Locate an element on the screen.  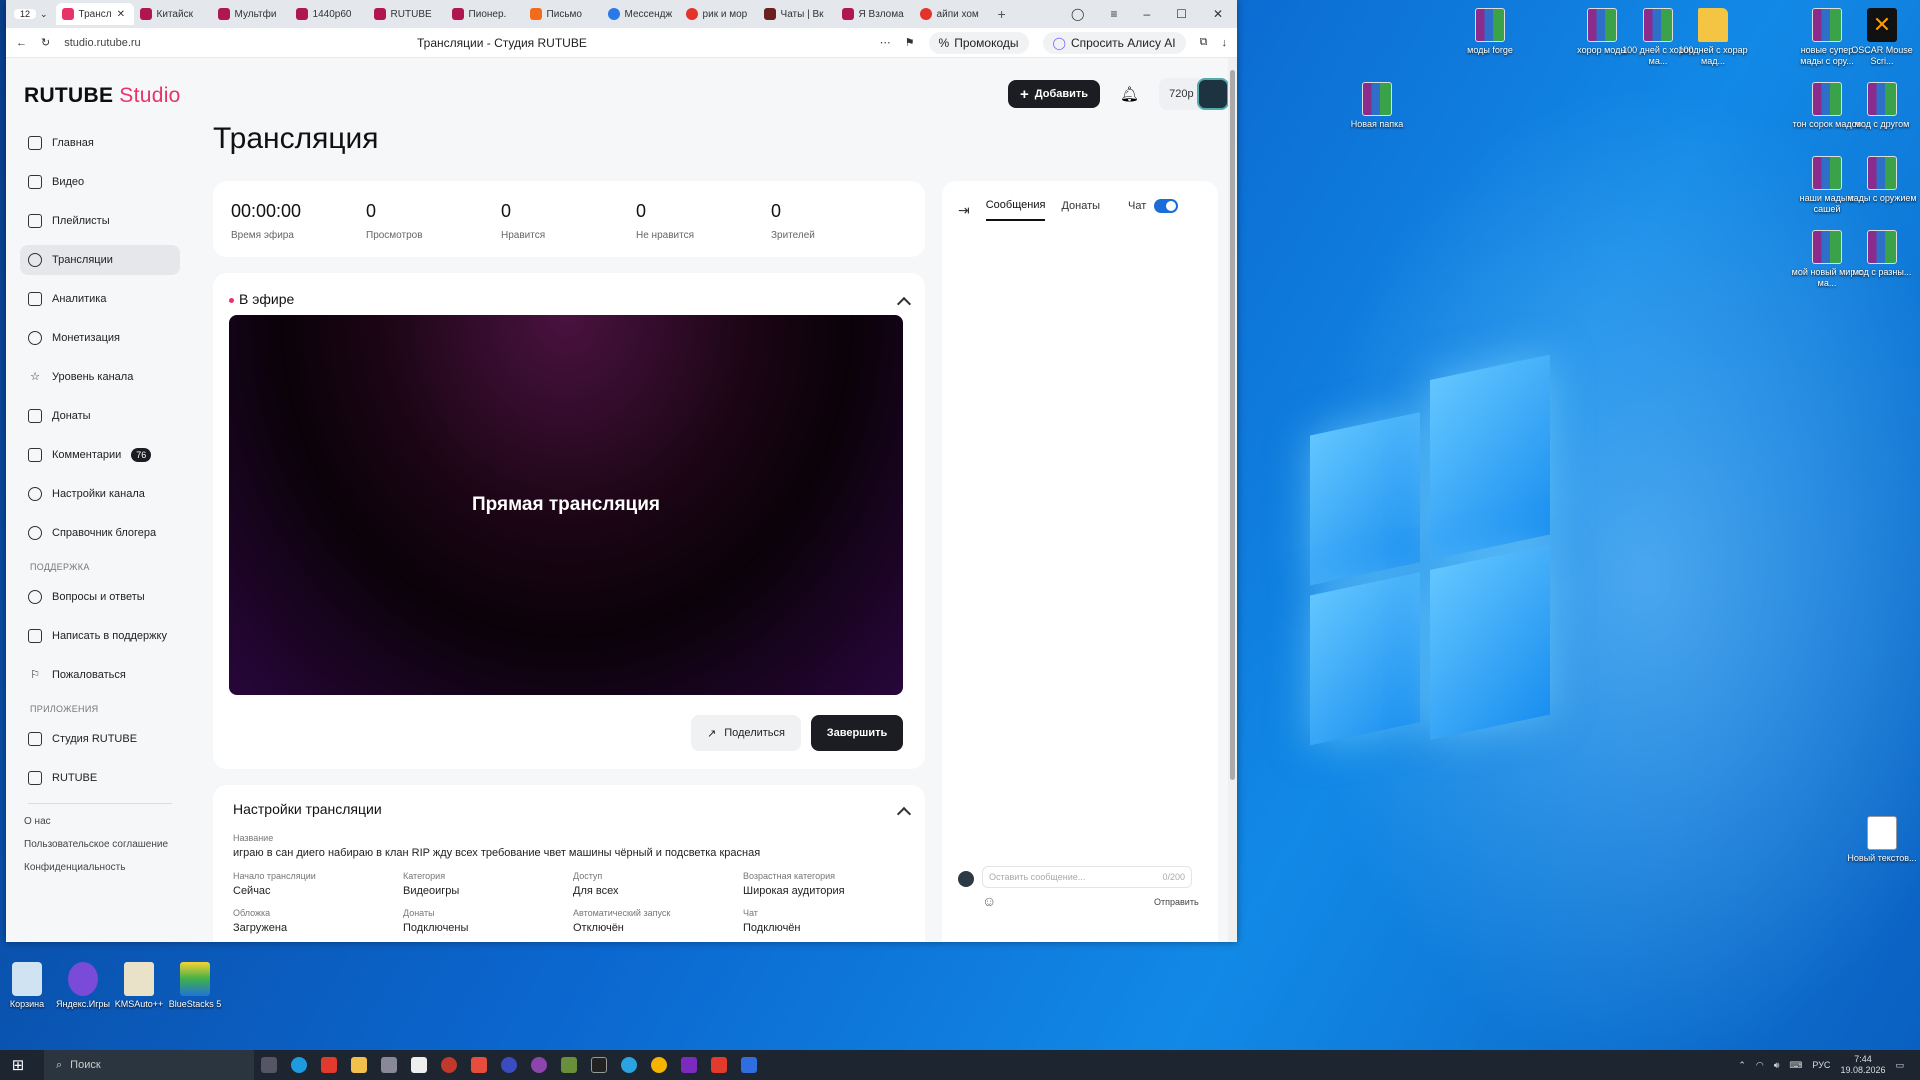
sidebar-item-comments: Комментарии 76 is located at coordinates (100, 455).